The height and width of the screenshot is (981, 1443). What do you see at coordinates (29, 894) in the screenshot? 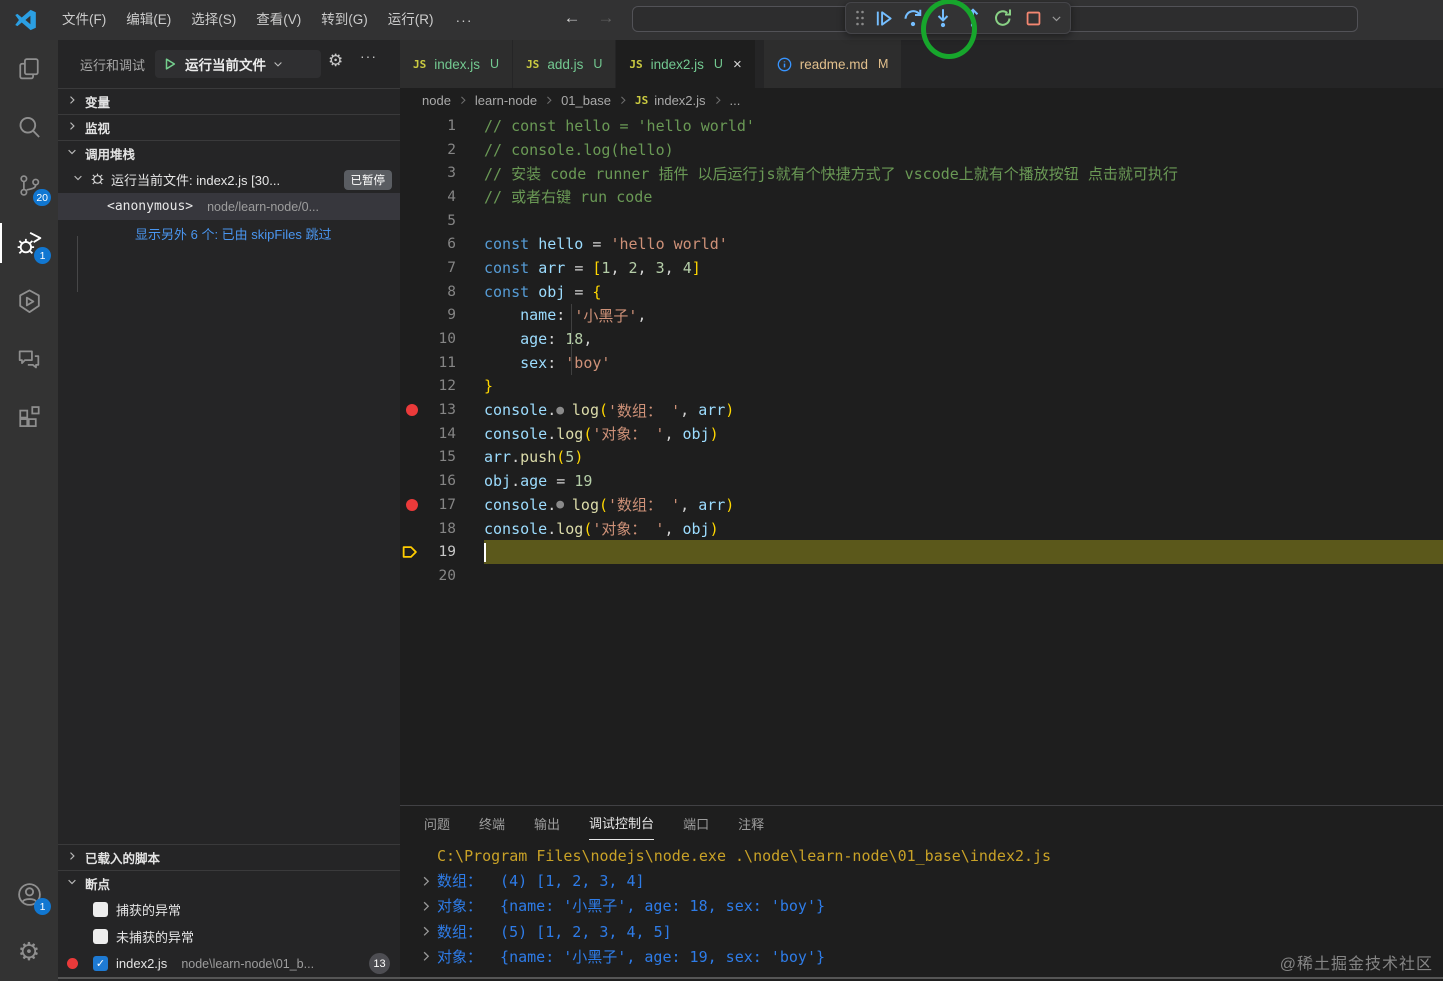
I see `activity-account-icon: 1` at bounding box center [29, 894].